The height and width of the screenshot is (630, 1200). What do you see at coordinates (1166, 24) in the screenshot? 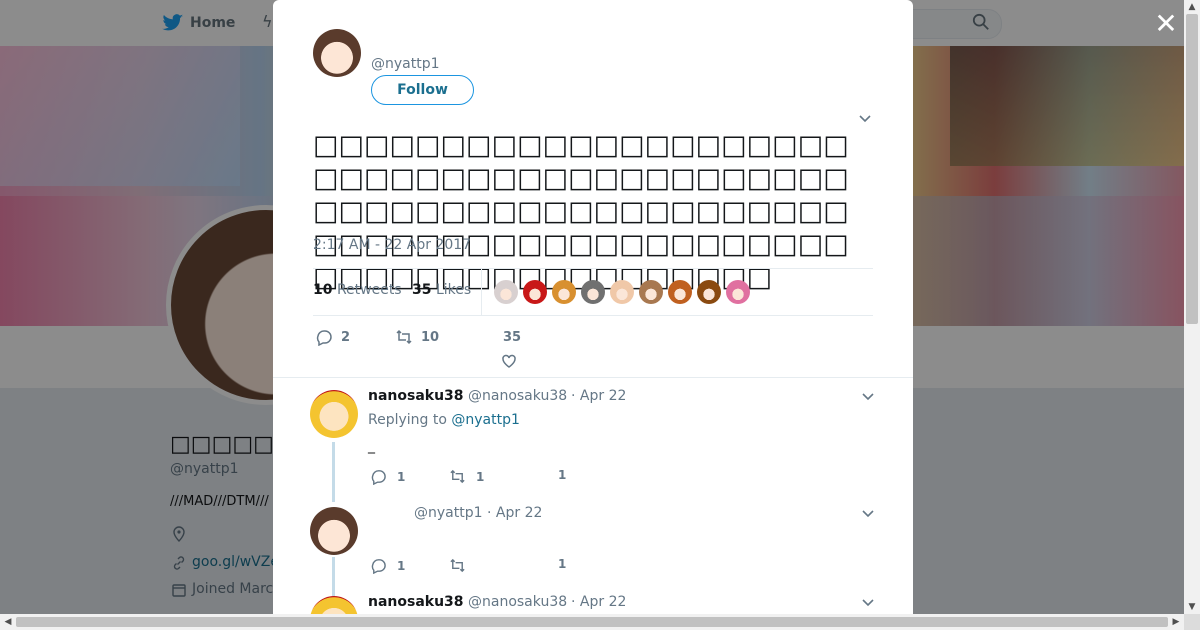
I see `close-icon: ✕` at bounding box center [1166, 24].